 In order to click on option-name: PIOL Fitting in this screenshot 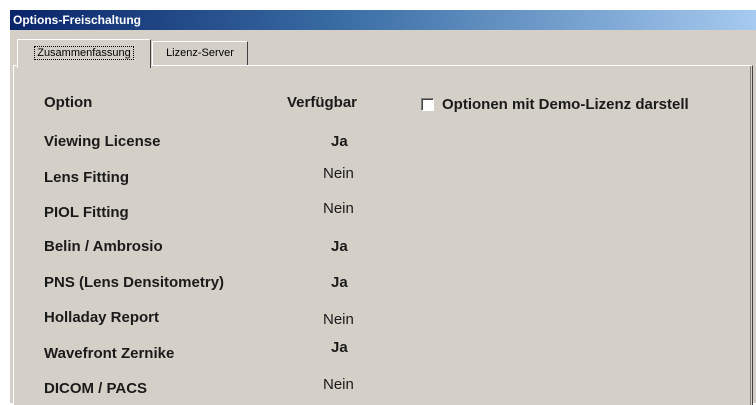, I will do `click(86, 212)`.